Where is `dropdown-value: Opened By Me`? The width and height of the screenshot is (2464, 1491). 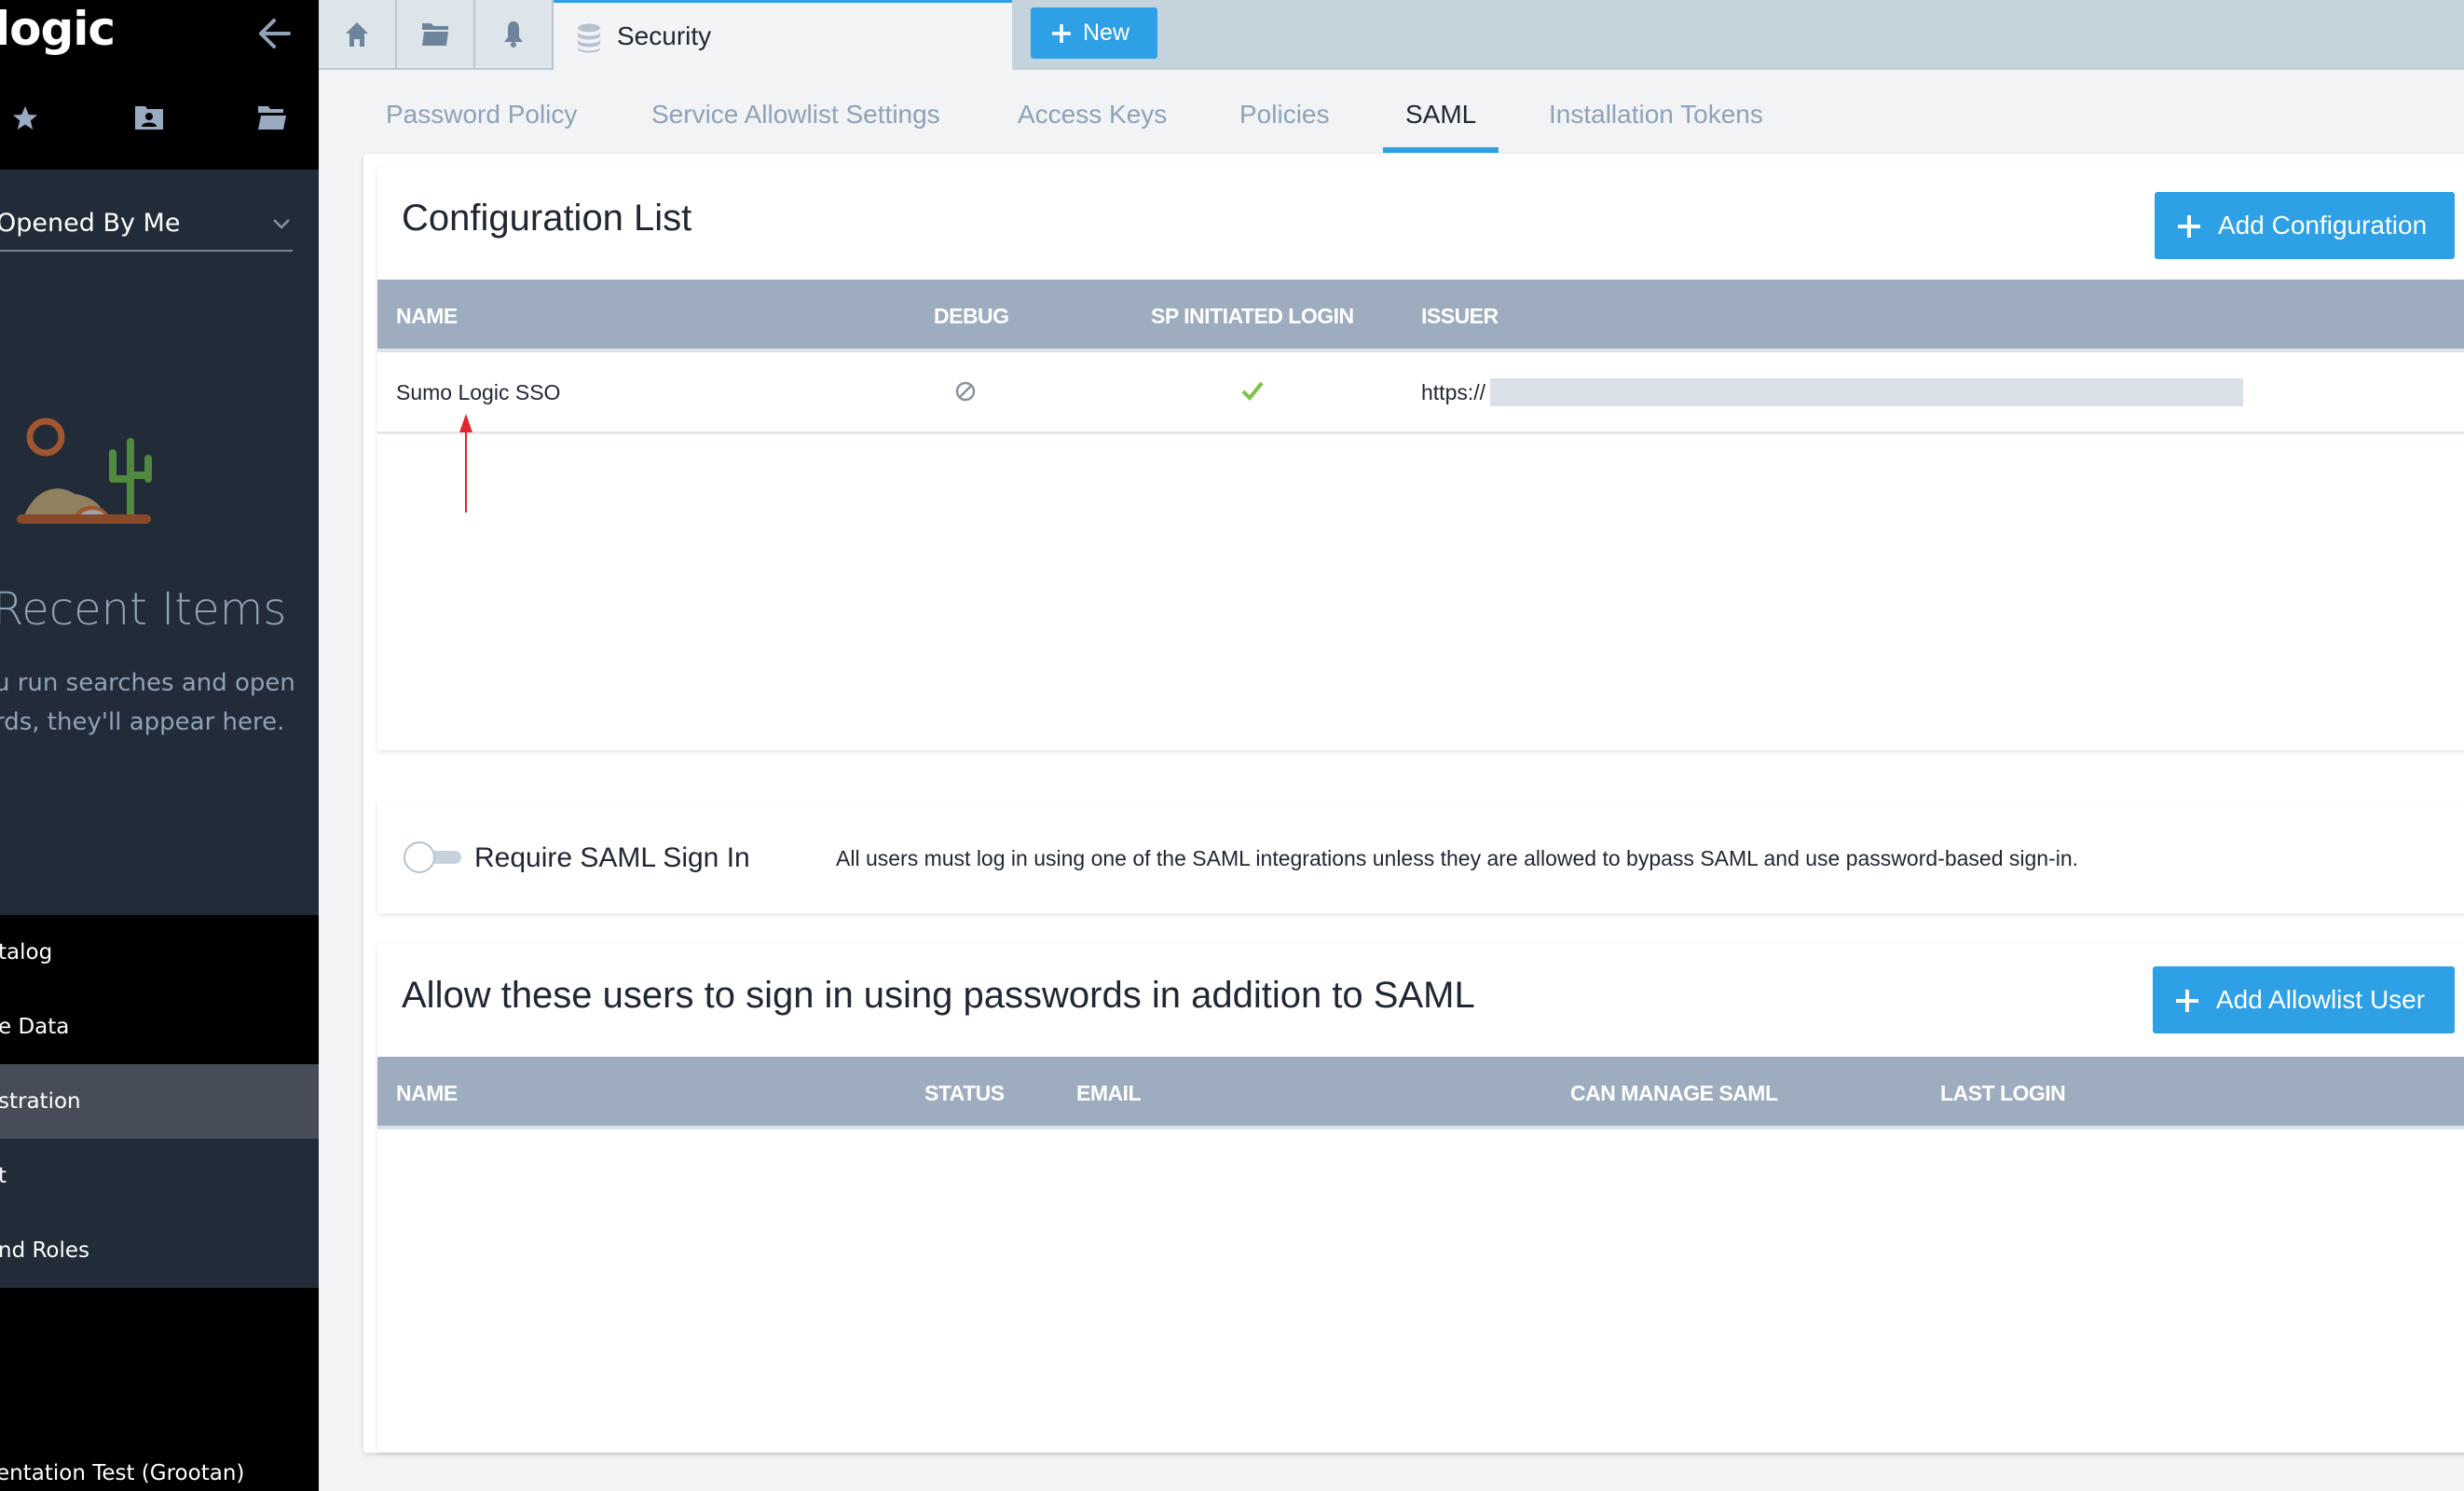
dropdown-value: Opened By Me is located at coordinates (90, 223).